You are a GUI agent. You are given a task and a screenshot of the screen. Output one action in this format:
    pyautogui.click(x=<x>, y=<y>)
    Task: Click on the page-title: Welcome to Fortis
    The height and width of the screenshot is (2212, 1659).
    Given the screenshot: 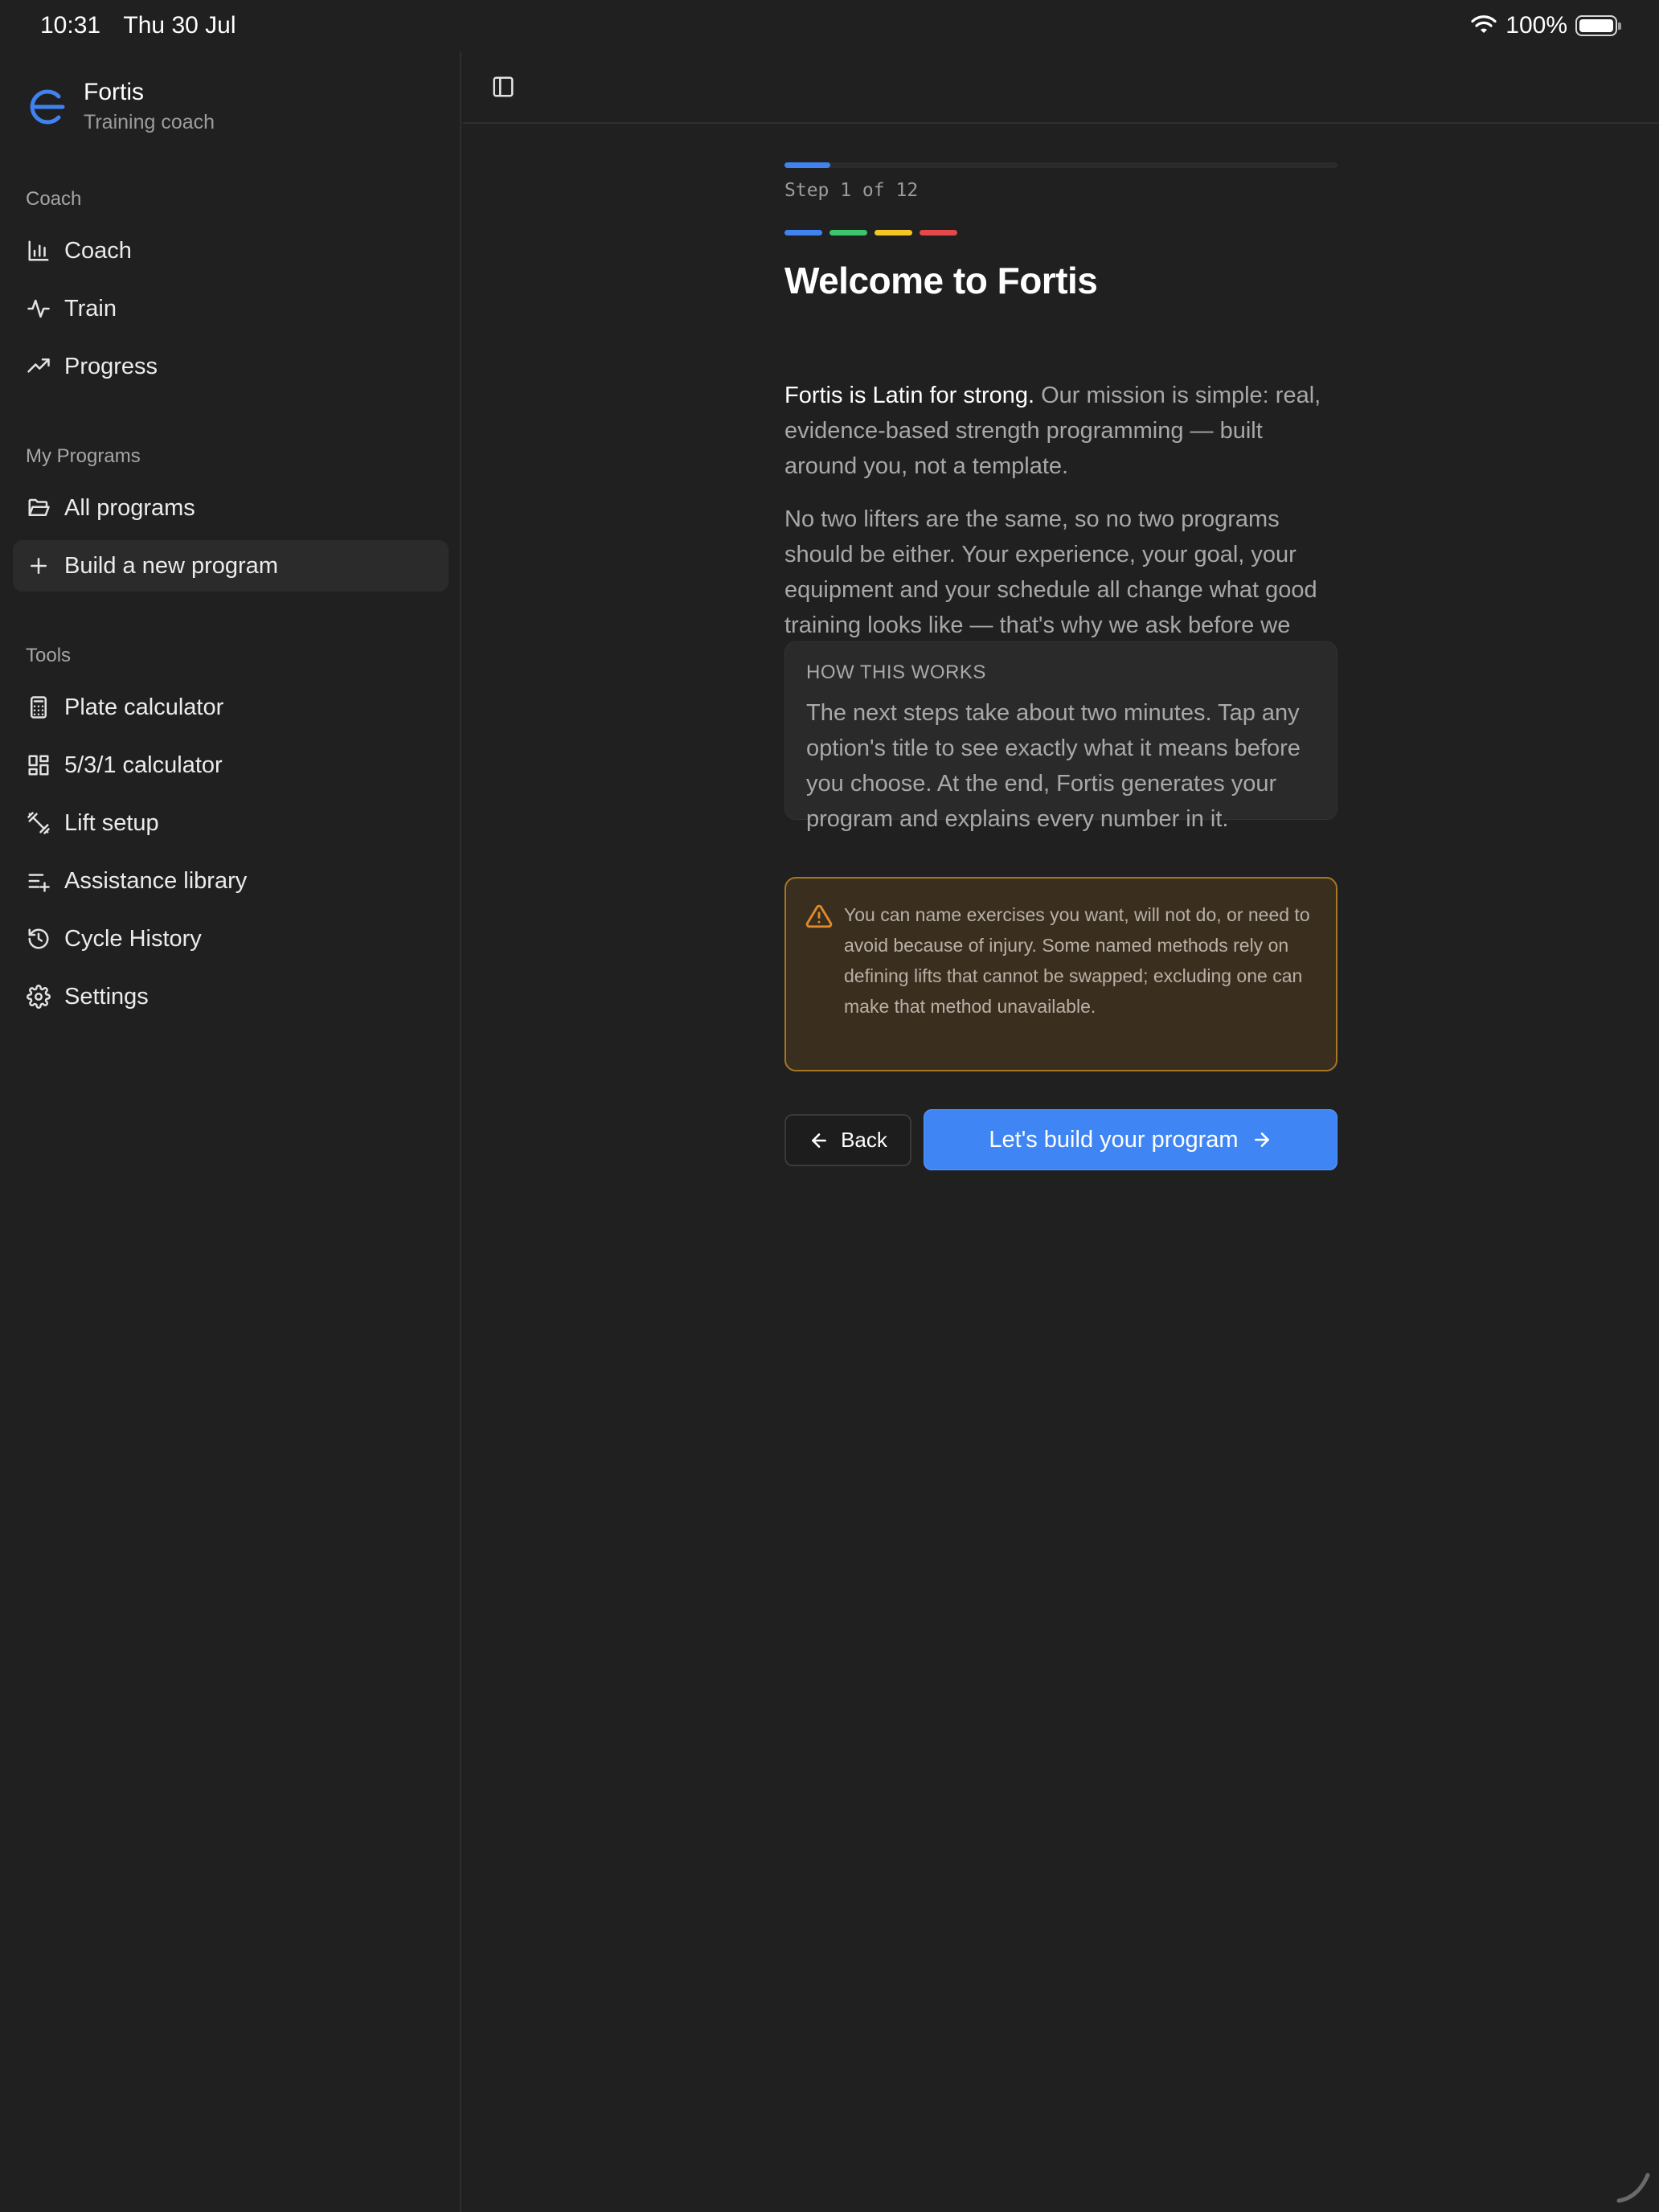 What is the action you would take?
    pyautogui.click(x=941, y=280)
    